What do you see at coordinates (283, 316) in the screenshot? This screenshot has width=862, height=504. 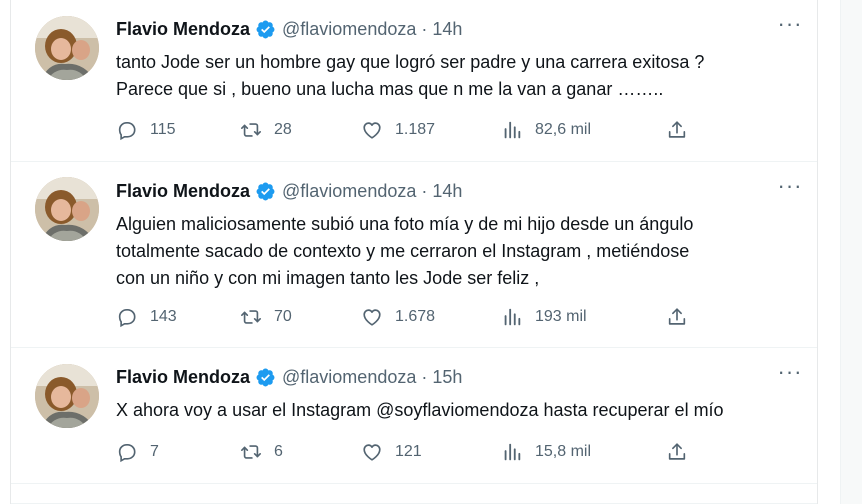 I see `retweet-count: 70` at bounding box center [283, 316].